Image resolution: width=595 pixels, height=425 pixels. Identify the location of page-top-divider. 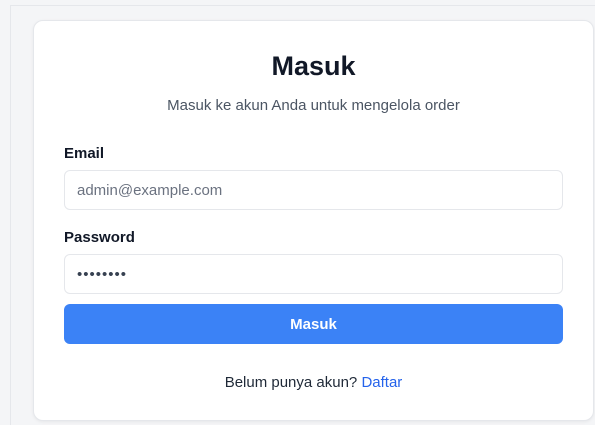
(302, 5).